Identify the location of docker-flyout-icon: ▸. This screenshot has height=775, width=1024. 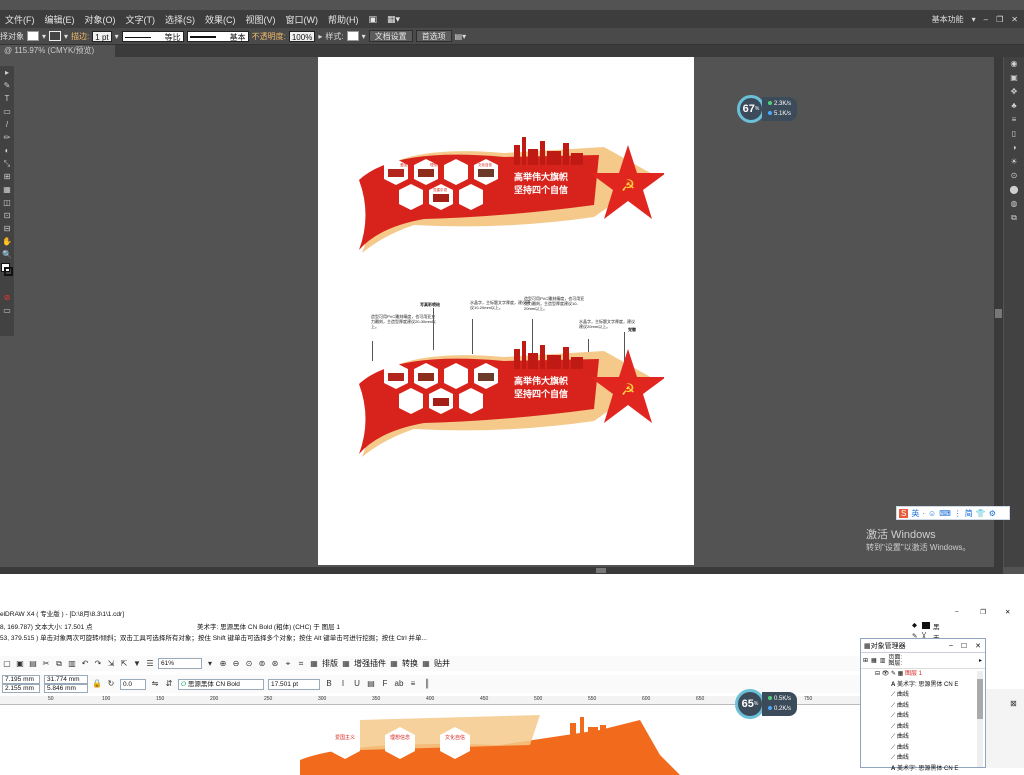
(982, 660).